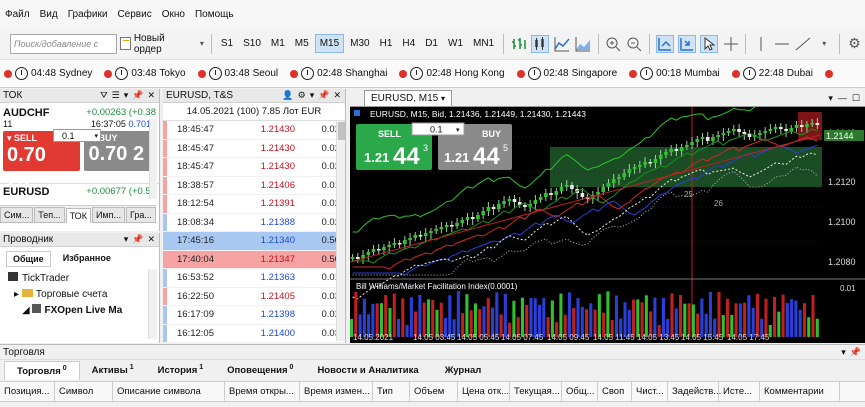 The height and width of the screenshot is (407, 865). What do you see at coordinates (83, 311) in the screenshot?
I see `tree-item-fxopen-live: ◢ FXOpen Live Ma` at bounding box center [83, 311].